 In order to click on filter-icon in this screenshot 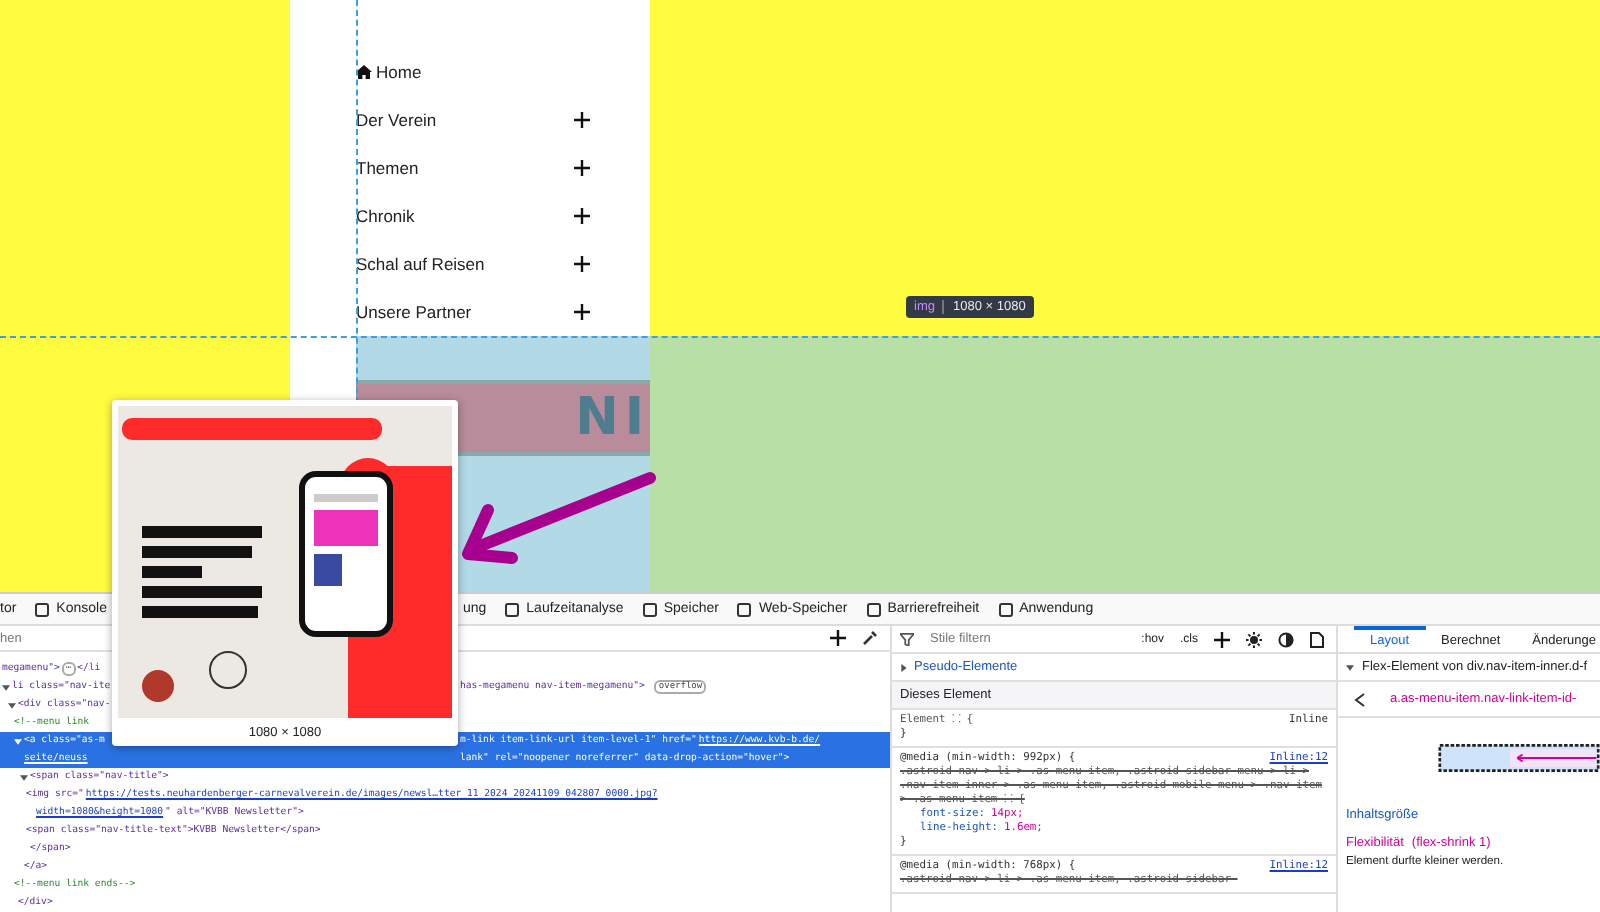, I will do `click(907, 639)`.